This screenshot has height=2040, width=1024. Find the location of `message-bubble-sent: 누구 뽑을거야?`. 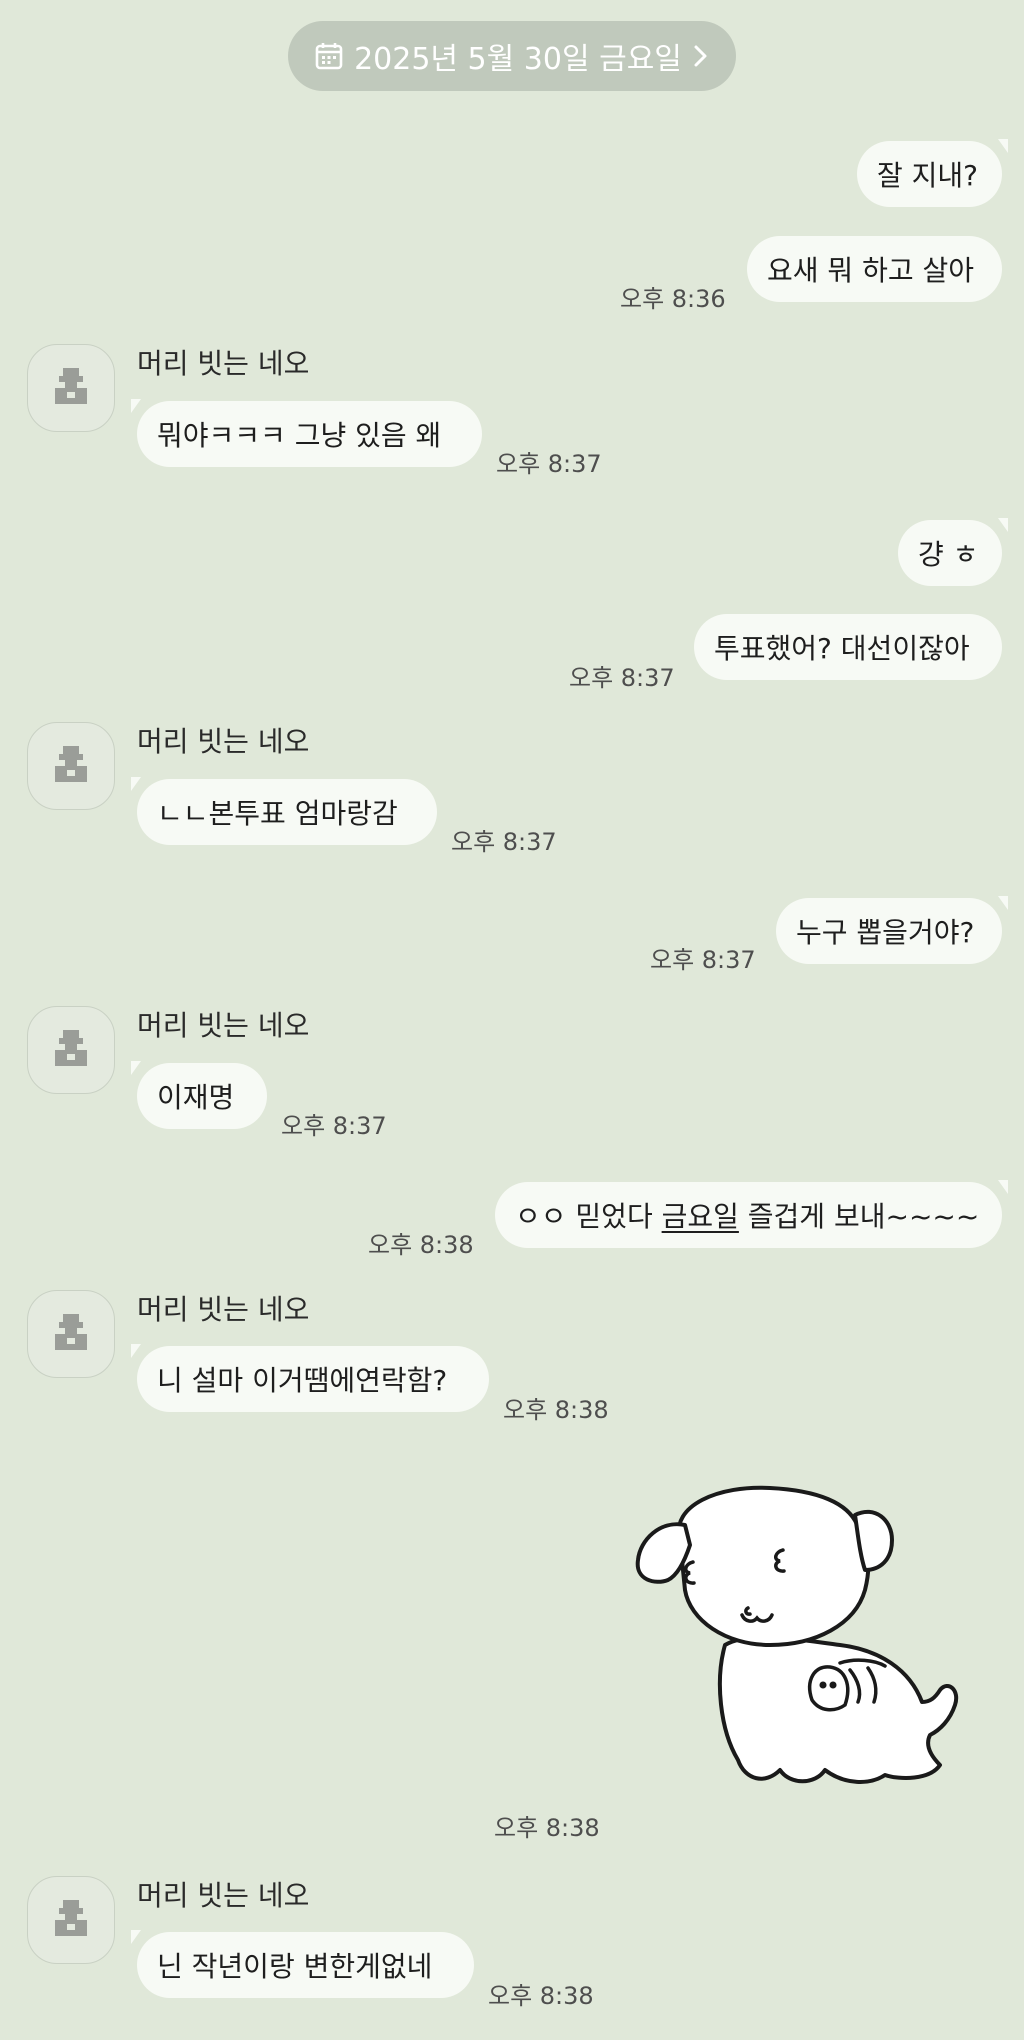

message-bubble-sent: 누구 뽑을거야? is located at coordinates (892, 930).